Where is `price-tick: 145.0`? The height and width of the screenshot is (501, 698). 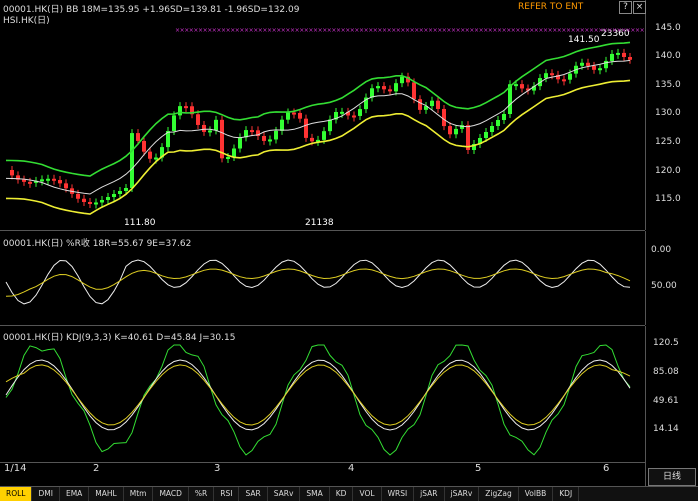 price-tick: 145.0 is located at coordinates (668, 28).